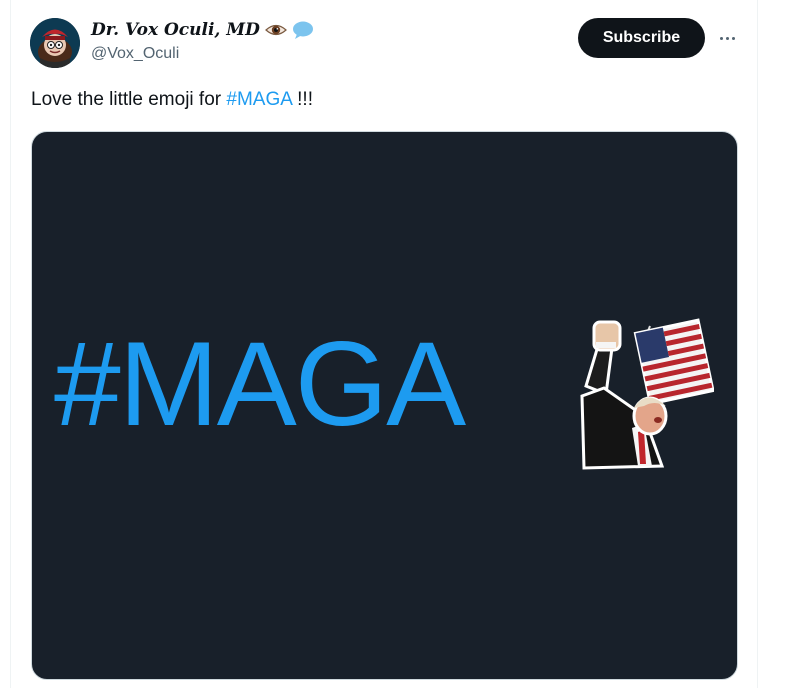 The height and width of the screenshot is (688, 797). I want to click on avatar, so click(55, 43).